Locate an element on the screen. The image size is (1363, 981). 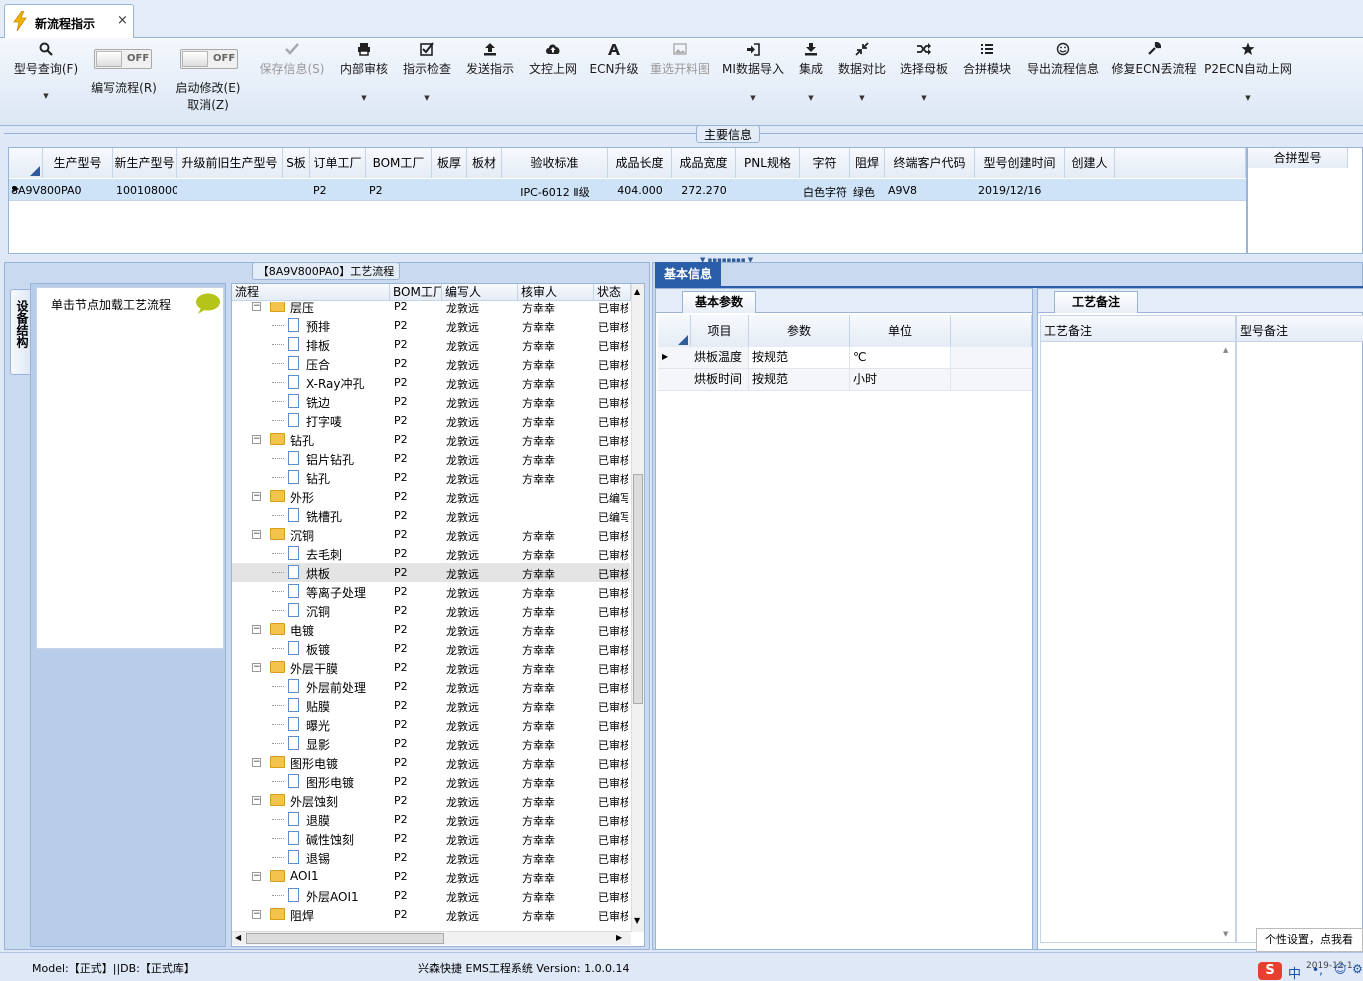
table-cell: A9V8 is located at coordinates (930, 190).